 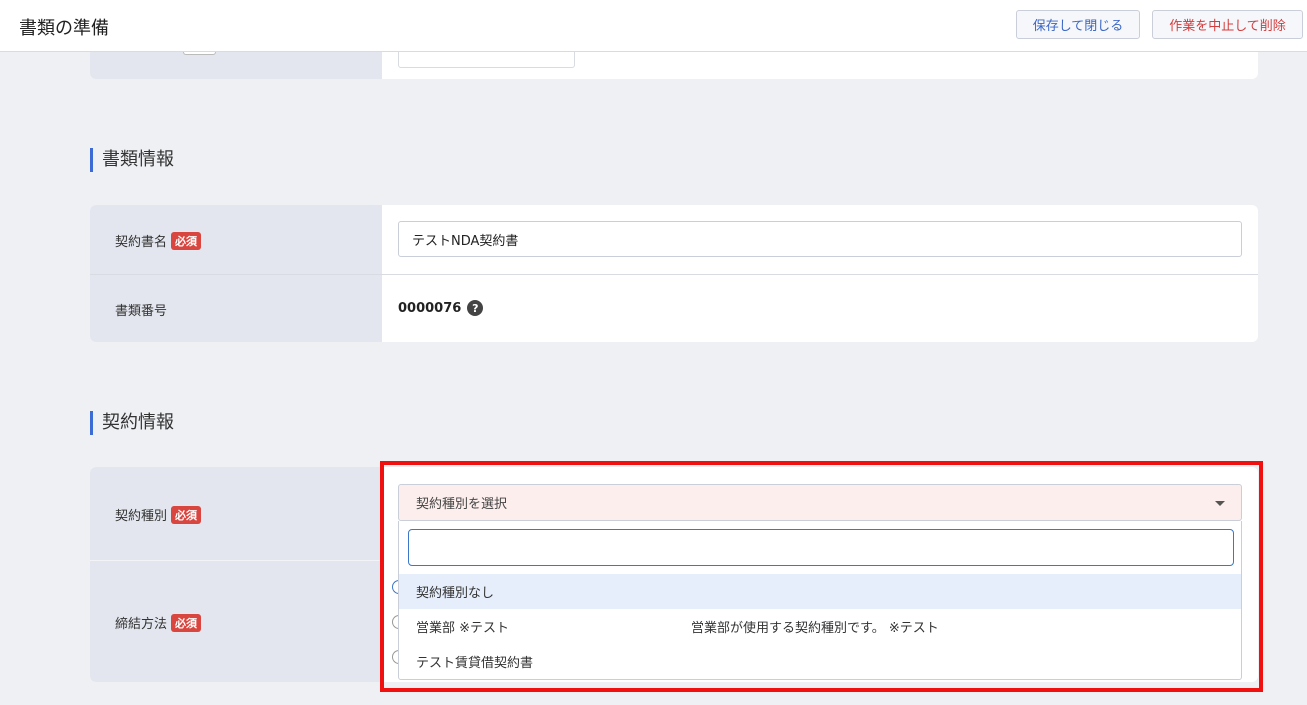 What do you see at coordinates (141, 516) in the screenshot?
I see `contract-type-label-text: 契約種別` at bounding box center [141, 516].